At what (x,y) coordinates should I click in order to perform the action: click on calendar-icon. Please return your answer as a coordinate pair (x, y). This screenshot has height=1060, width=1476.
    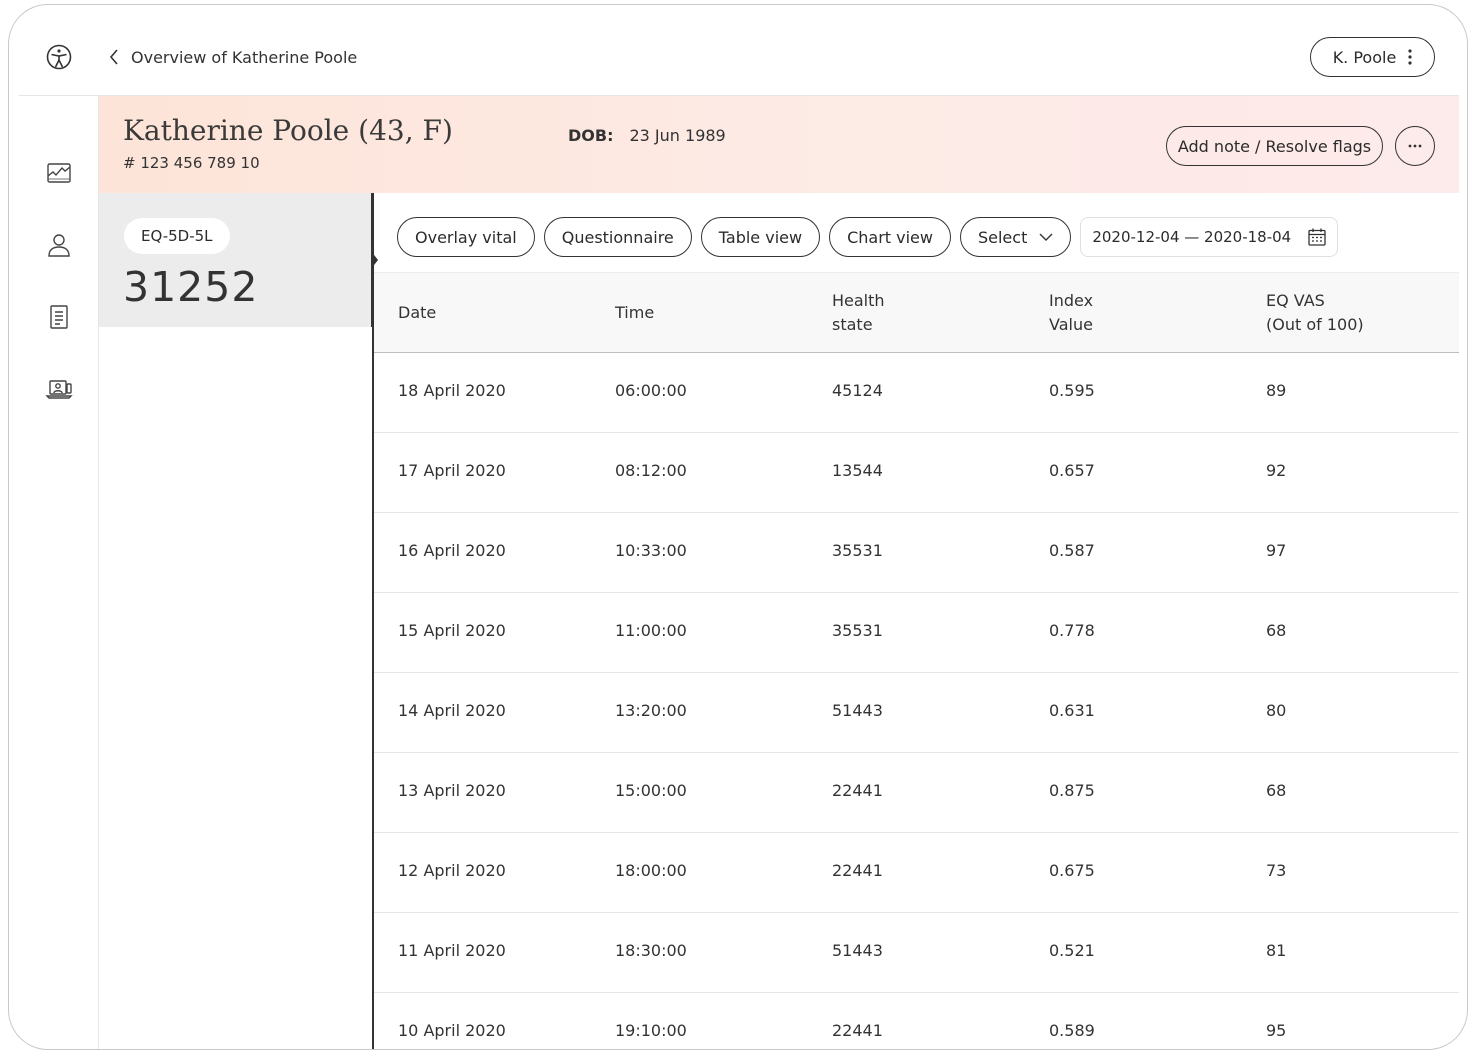
    Looking at the image, I should click on (1317, 237).